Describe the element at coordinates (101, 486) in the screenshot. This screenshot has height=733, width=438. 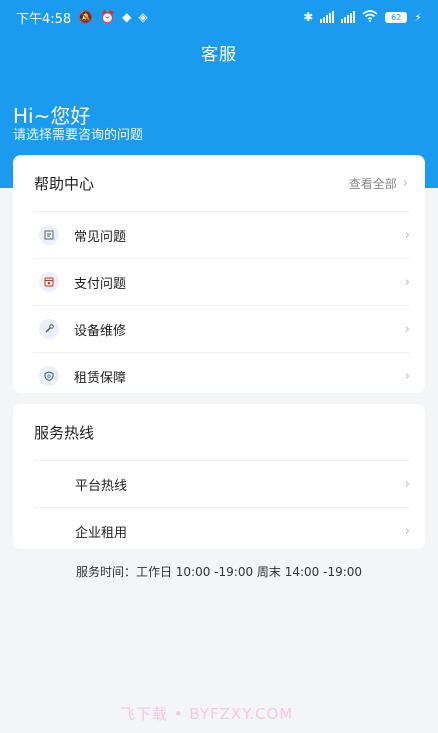
I see `hotline-item-label: 平台热线` at that location.